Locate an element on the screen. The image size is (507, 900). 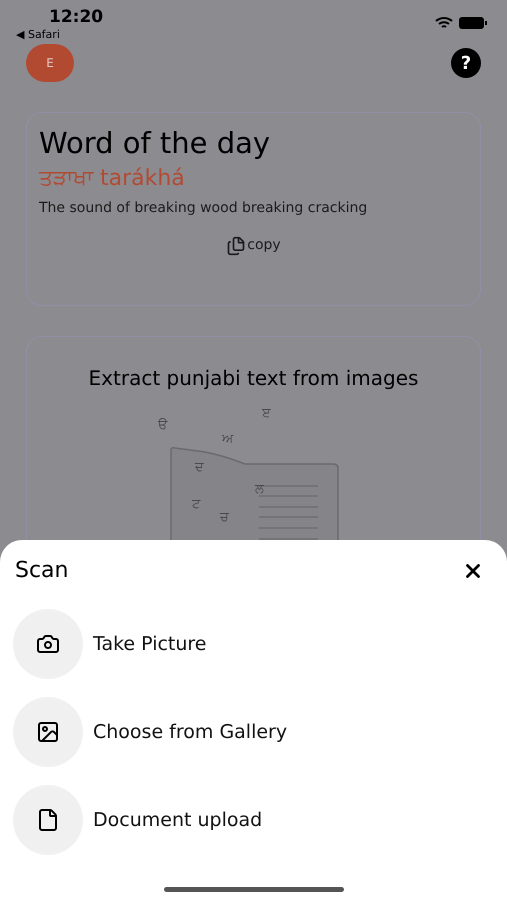
punjabi-letter: ਦ is located at coordinates (199, 468).